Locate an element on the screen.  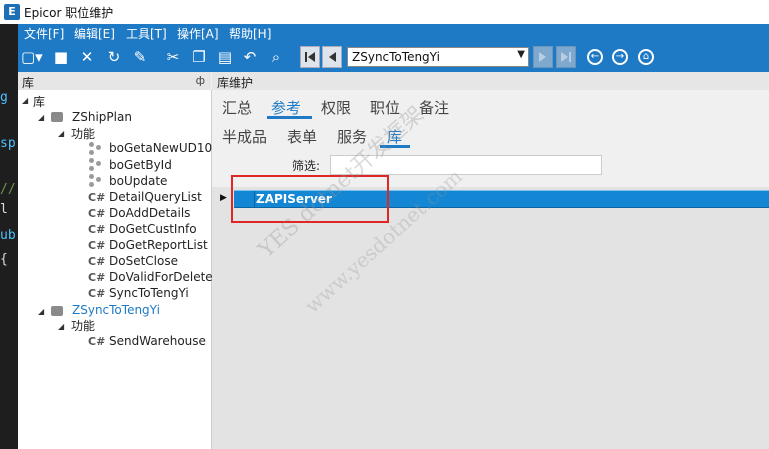
tab-summary: 汇总 is located at coordinates (237, 107).